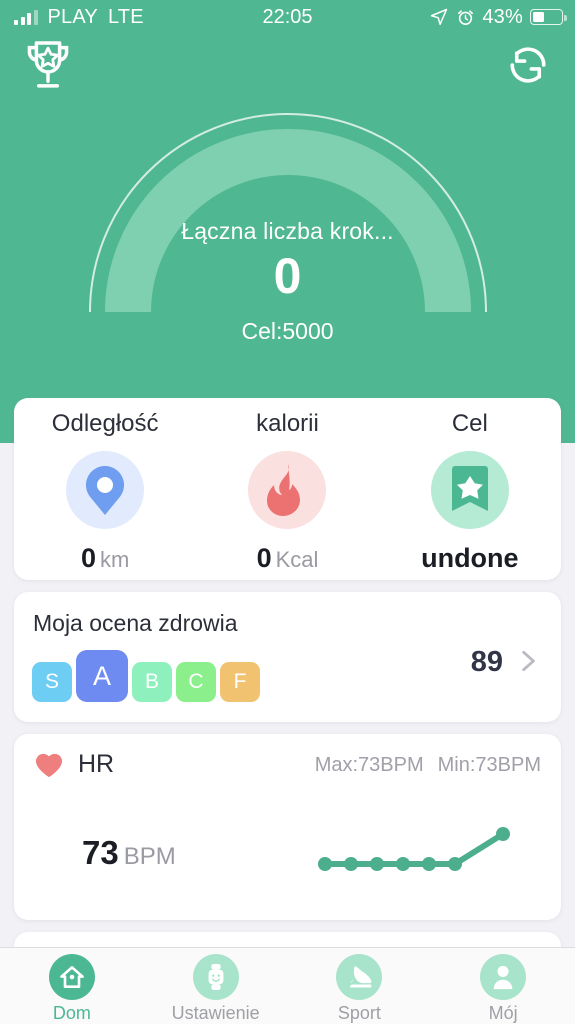  Describe the element at coordinates (287, 423) in the screenshot. I see `stat-calories-title: kalorii` at that location.